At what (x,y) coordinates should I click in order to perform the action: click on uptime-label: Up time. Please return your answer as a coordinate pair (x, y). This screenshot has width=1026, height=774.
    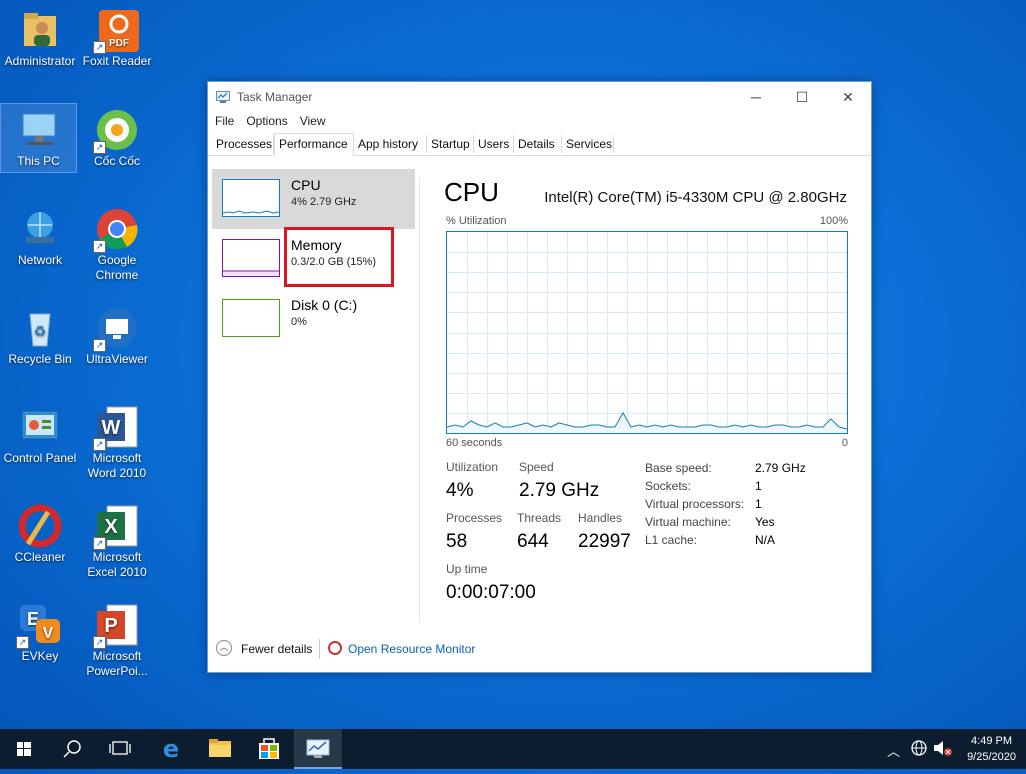
    Looking at the image, I should click on (467, 569).